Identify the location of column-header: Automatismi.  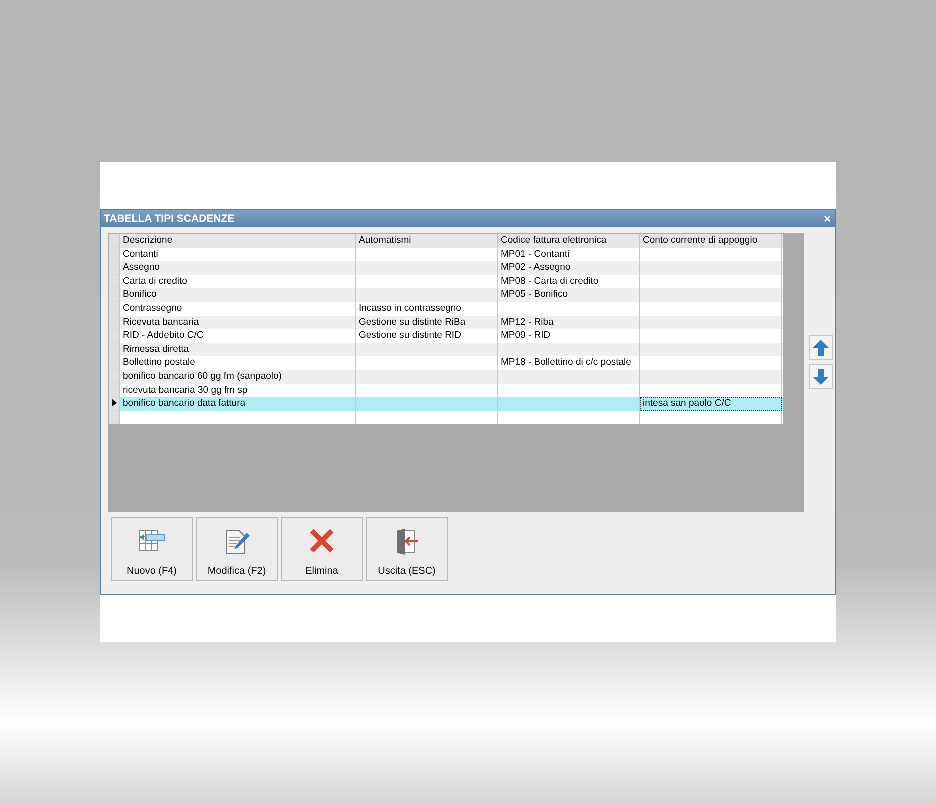
(427, 241).